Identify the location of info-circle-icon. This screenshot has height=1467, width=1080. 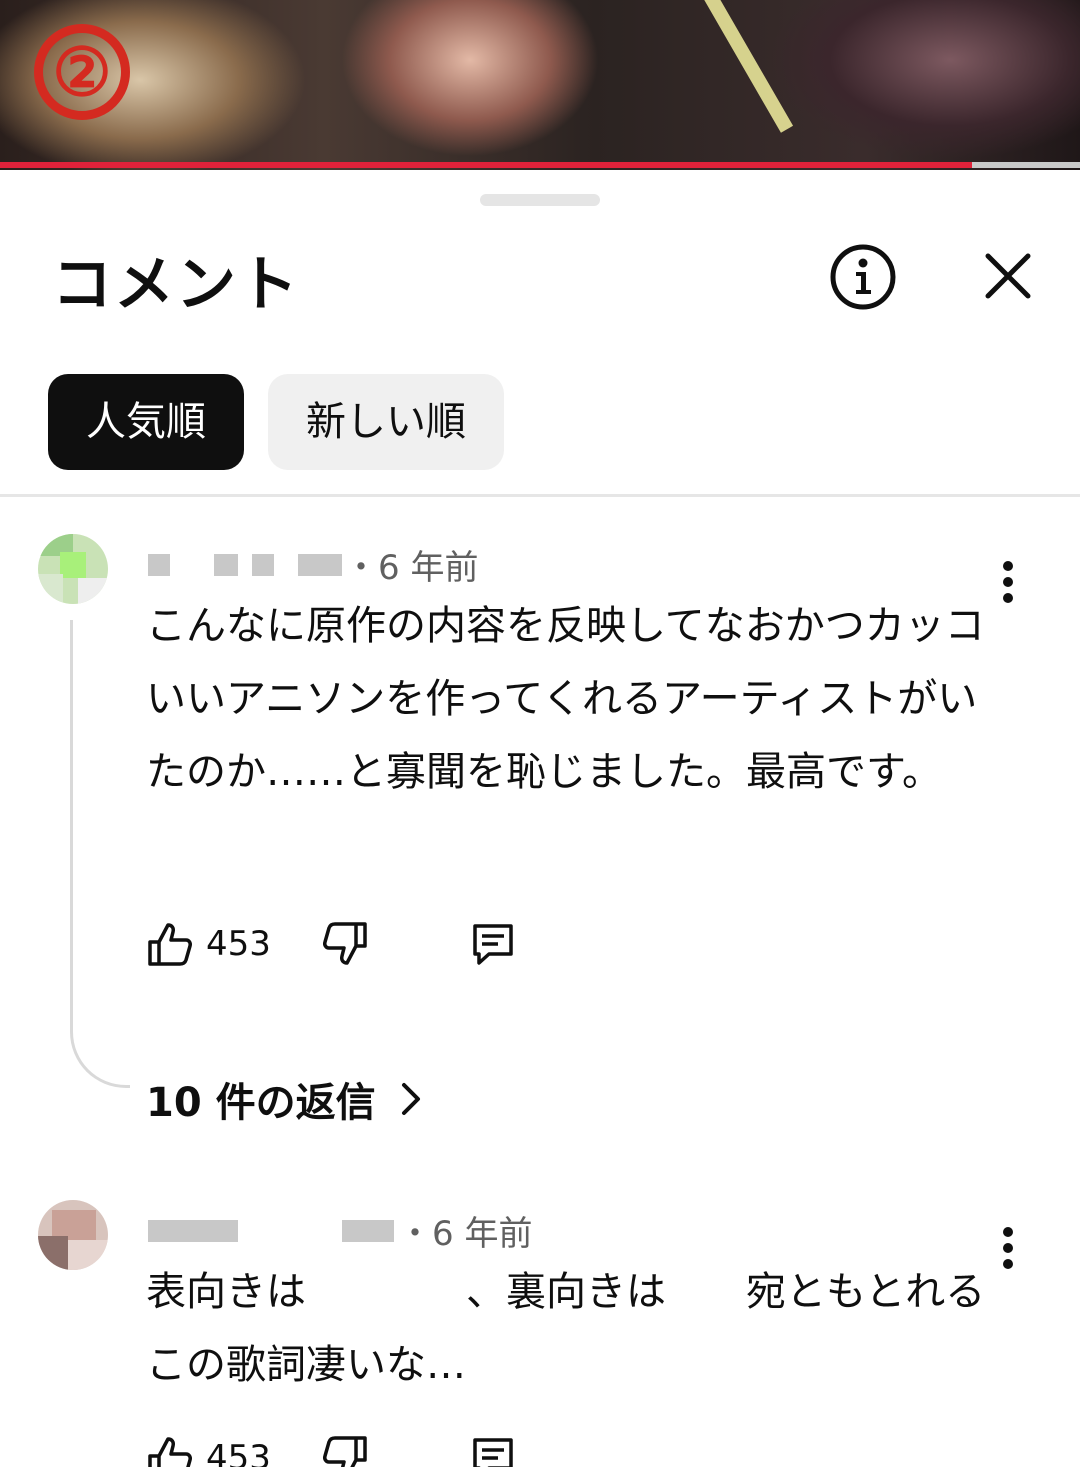
(863, 277).